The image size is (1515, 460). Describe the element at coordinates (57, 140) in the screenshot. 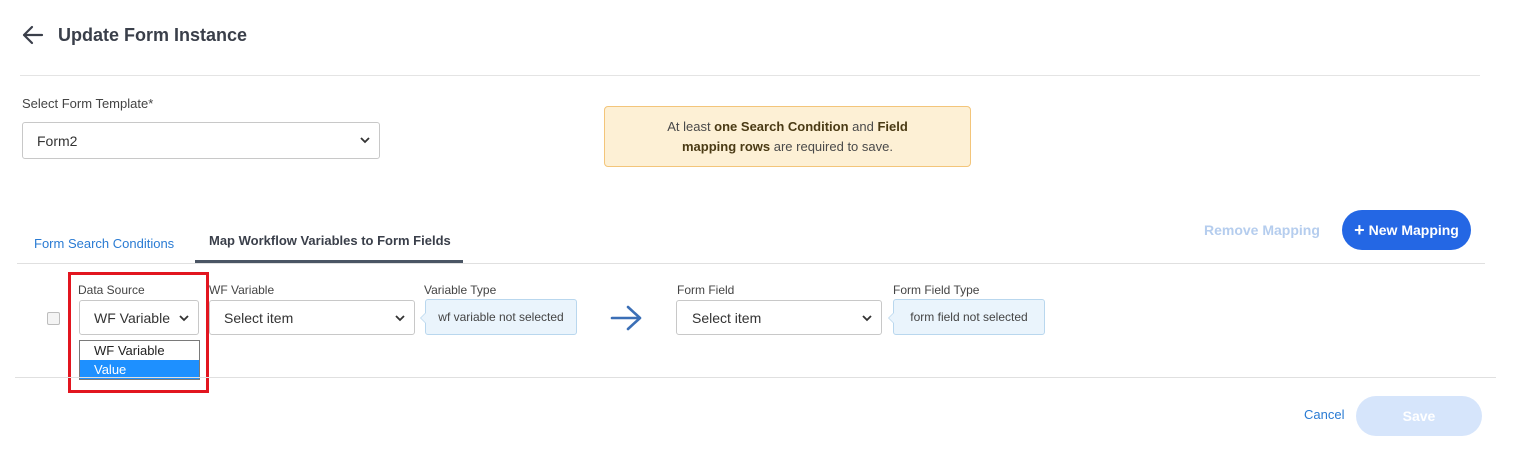

I see `form-template-value: Form2` at that location.